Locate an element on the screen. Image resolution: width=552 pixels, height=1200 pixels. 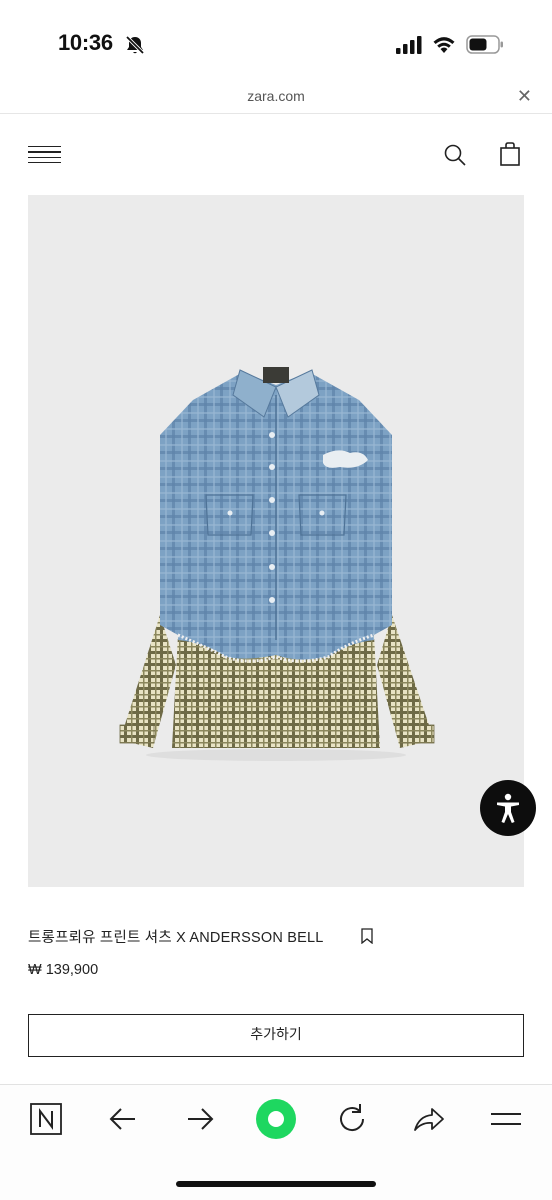
accessibility-button is located at coordinates (508, 808).